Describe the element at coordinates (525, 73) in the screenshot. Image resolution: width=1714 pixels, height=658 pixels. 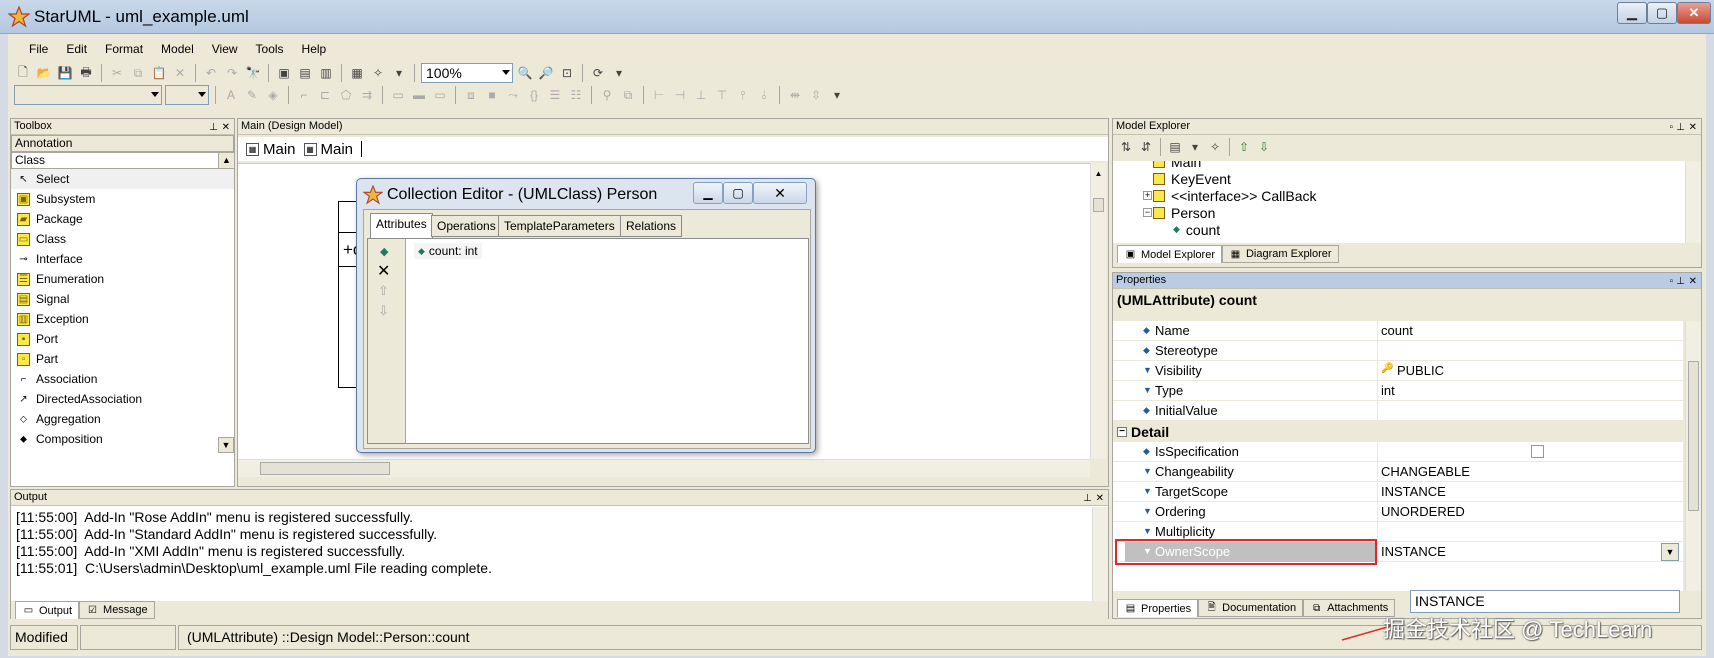
I see `zoom-in-icon: 🔍` at that location.